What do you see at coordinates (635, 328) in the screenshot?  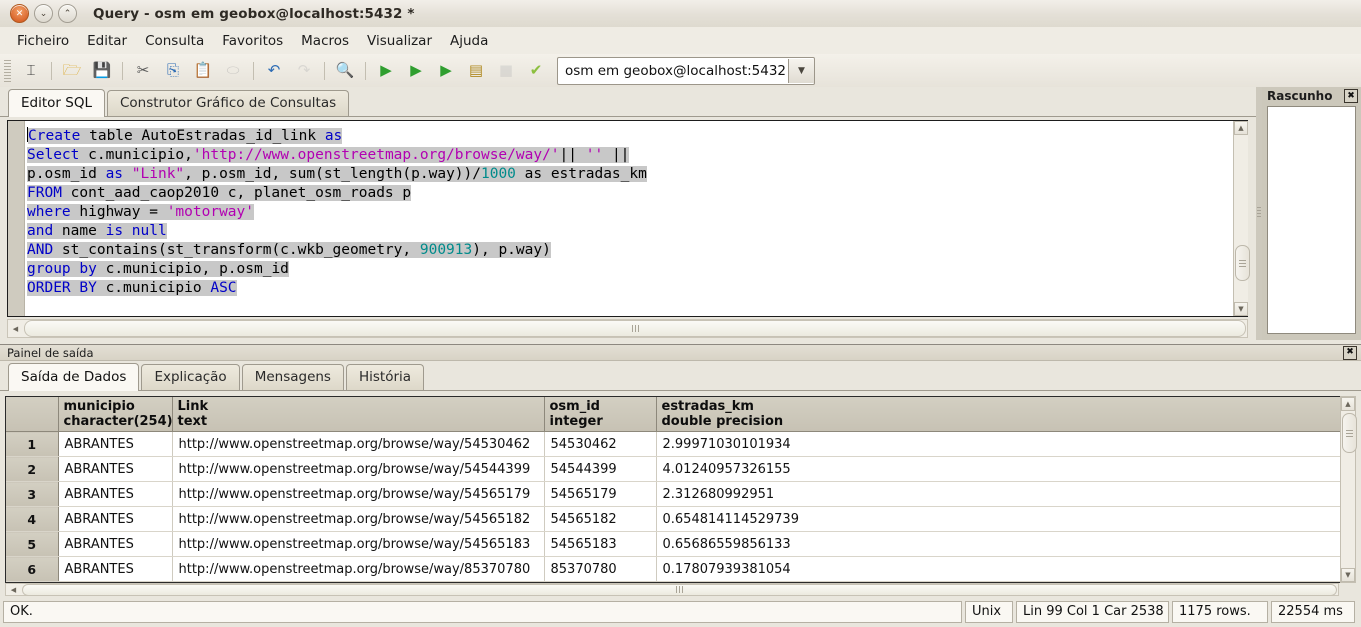 I see `editor-hscroll-thumb` at bounding box center [635, 328].